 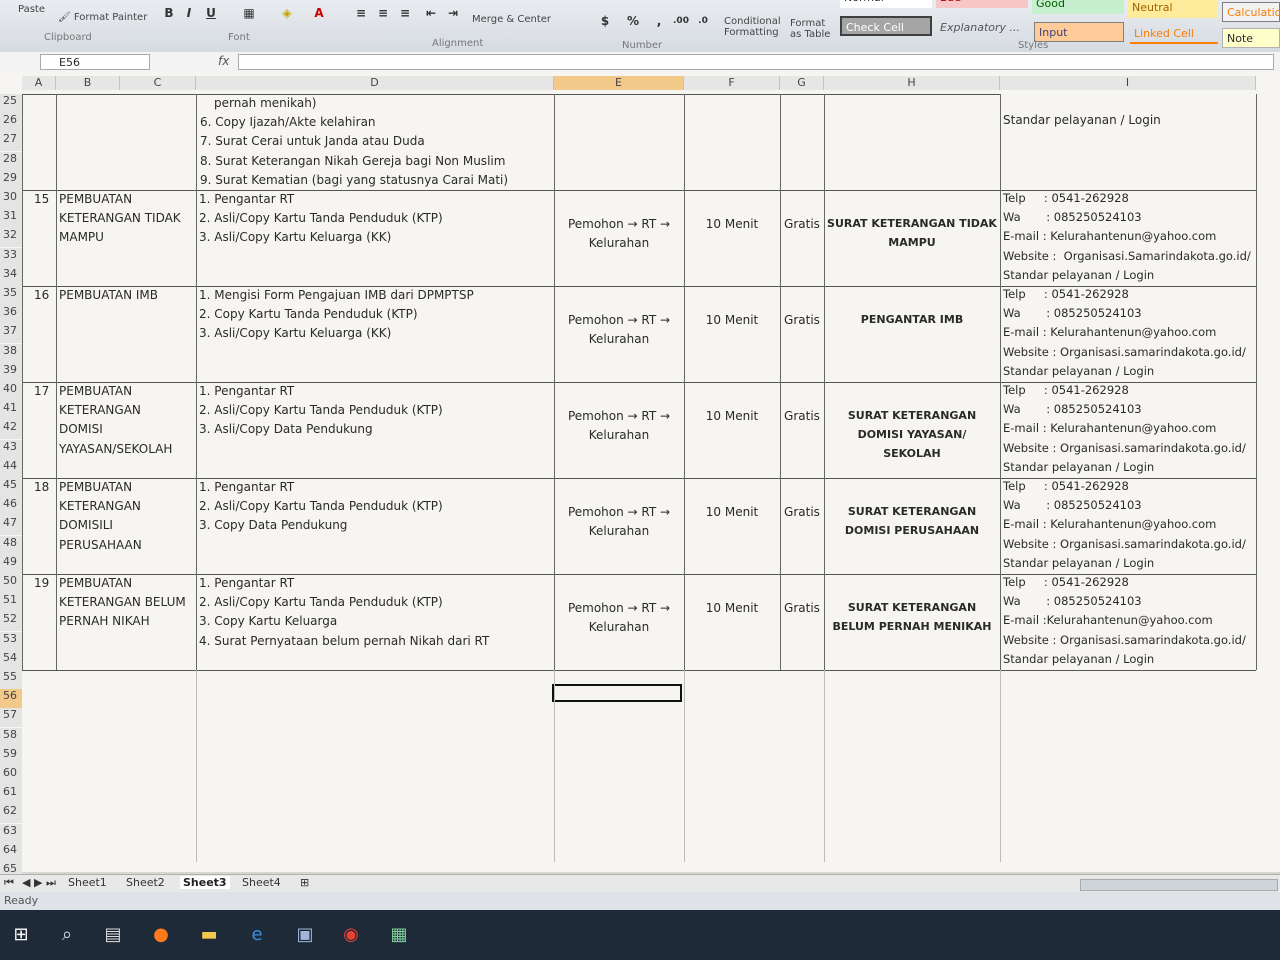 I want to click on column-header-h: H, so click(x=912, y=83).